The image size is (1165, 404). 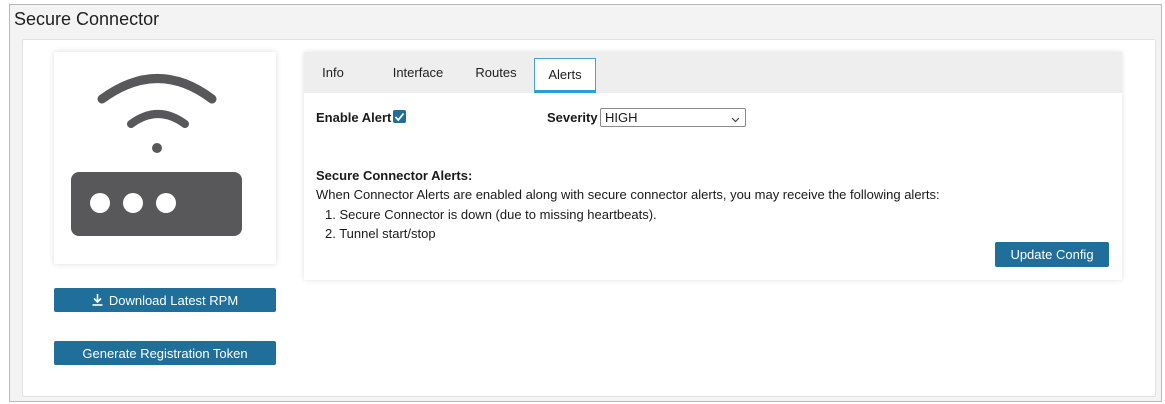 I want to click on list-item: 2. Tunnel start/stop, so click(x=380, y=233).